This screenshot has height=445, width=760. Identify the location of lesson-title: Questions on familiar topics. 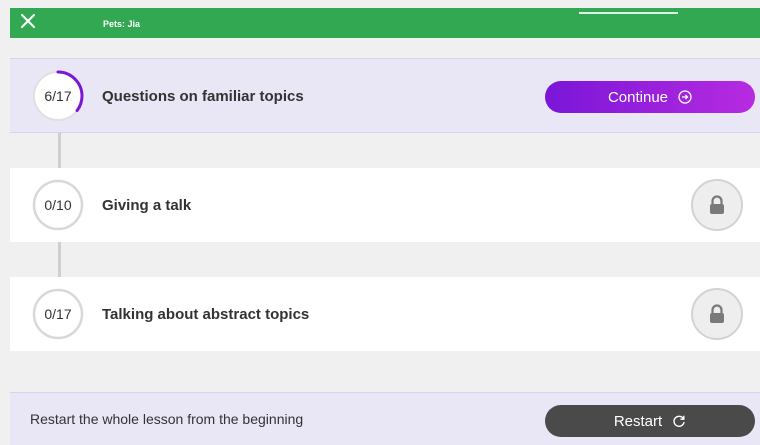
(203, 96).